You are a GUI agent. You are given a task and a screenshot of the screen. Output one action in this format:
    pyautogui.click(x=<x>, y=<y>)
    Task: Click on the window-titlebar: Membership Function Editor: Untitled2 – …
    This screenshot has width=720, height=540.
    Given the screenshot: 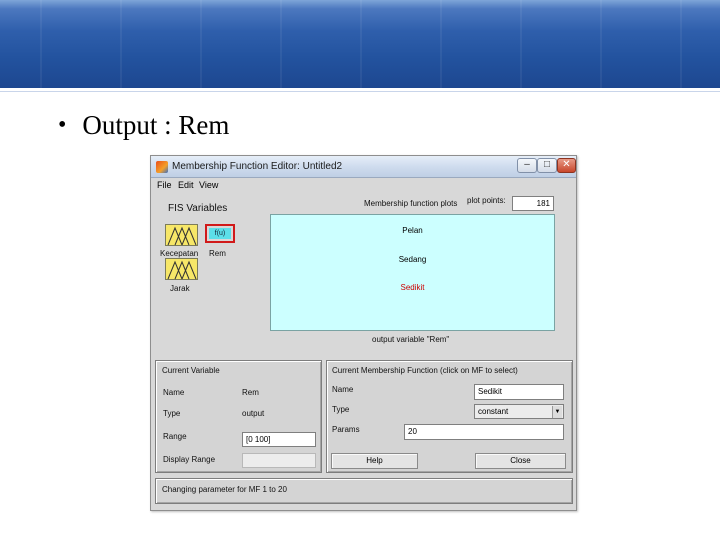 What is the action you would take?
    pyautogui.click(x=363, y=167)
    